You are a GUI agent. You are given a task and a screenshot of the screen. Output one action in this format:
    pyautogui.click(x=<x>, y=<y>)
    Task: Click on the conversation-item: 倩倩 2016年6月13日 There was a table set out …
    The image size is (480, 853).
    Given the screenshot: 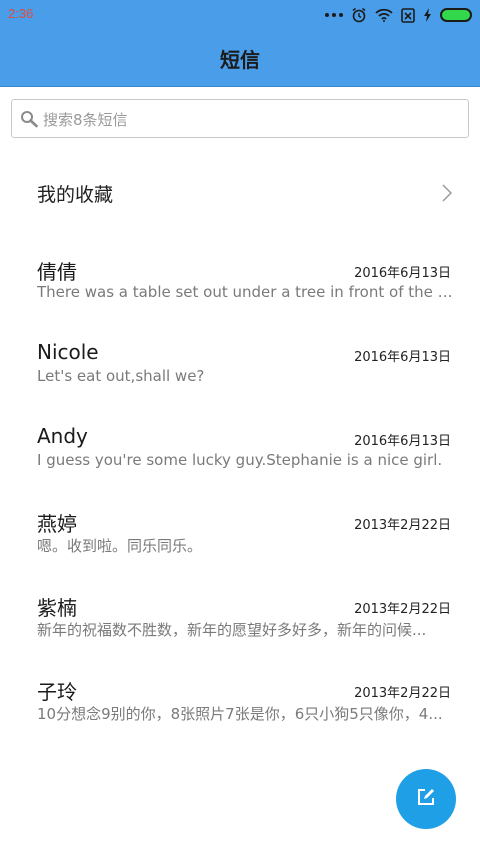 What is the action you would take?
    pyautogui.click(x=240, y=292)
    